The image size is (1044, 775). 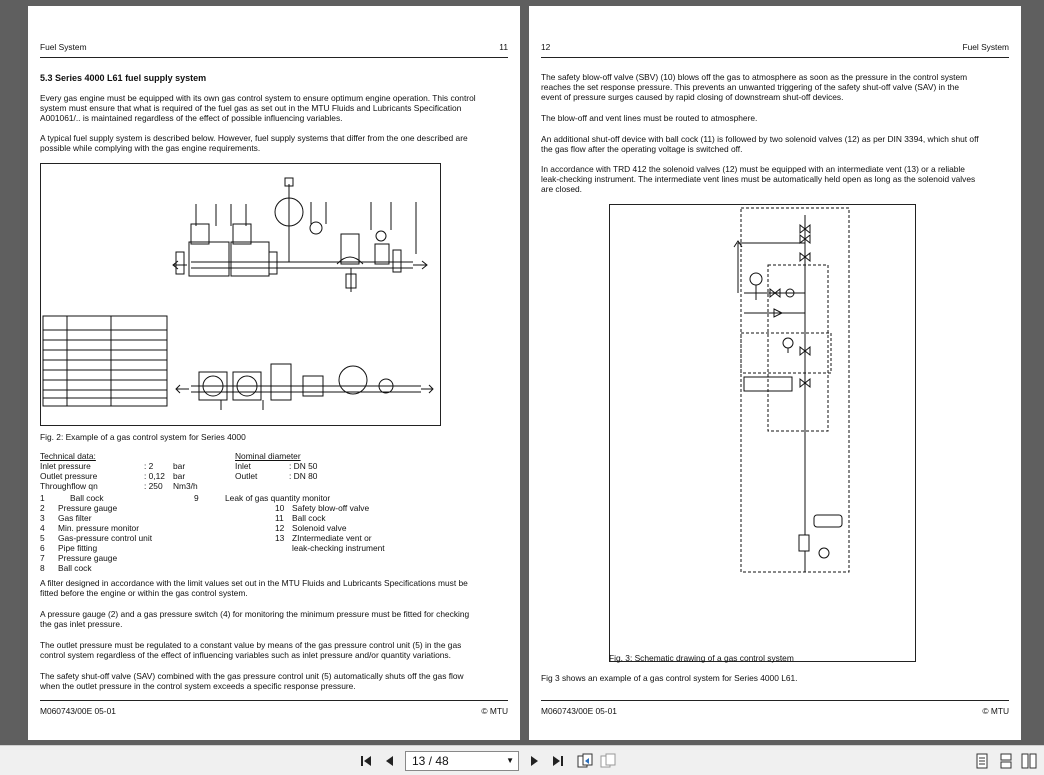 What do you see at coordinates (775, 50) in the screenshot?
I see `page-header: 12 Fuel System` at bounding box center [775, 50].